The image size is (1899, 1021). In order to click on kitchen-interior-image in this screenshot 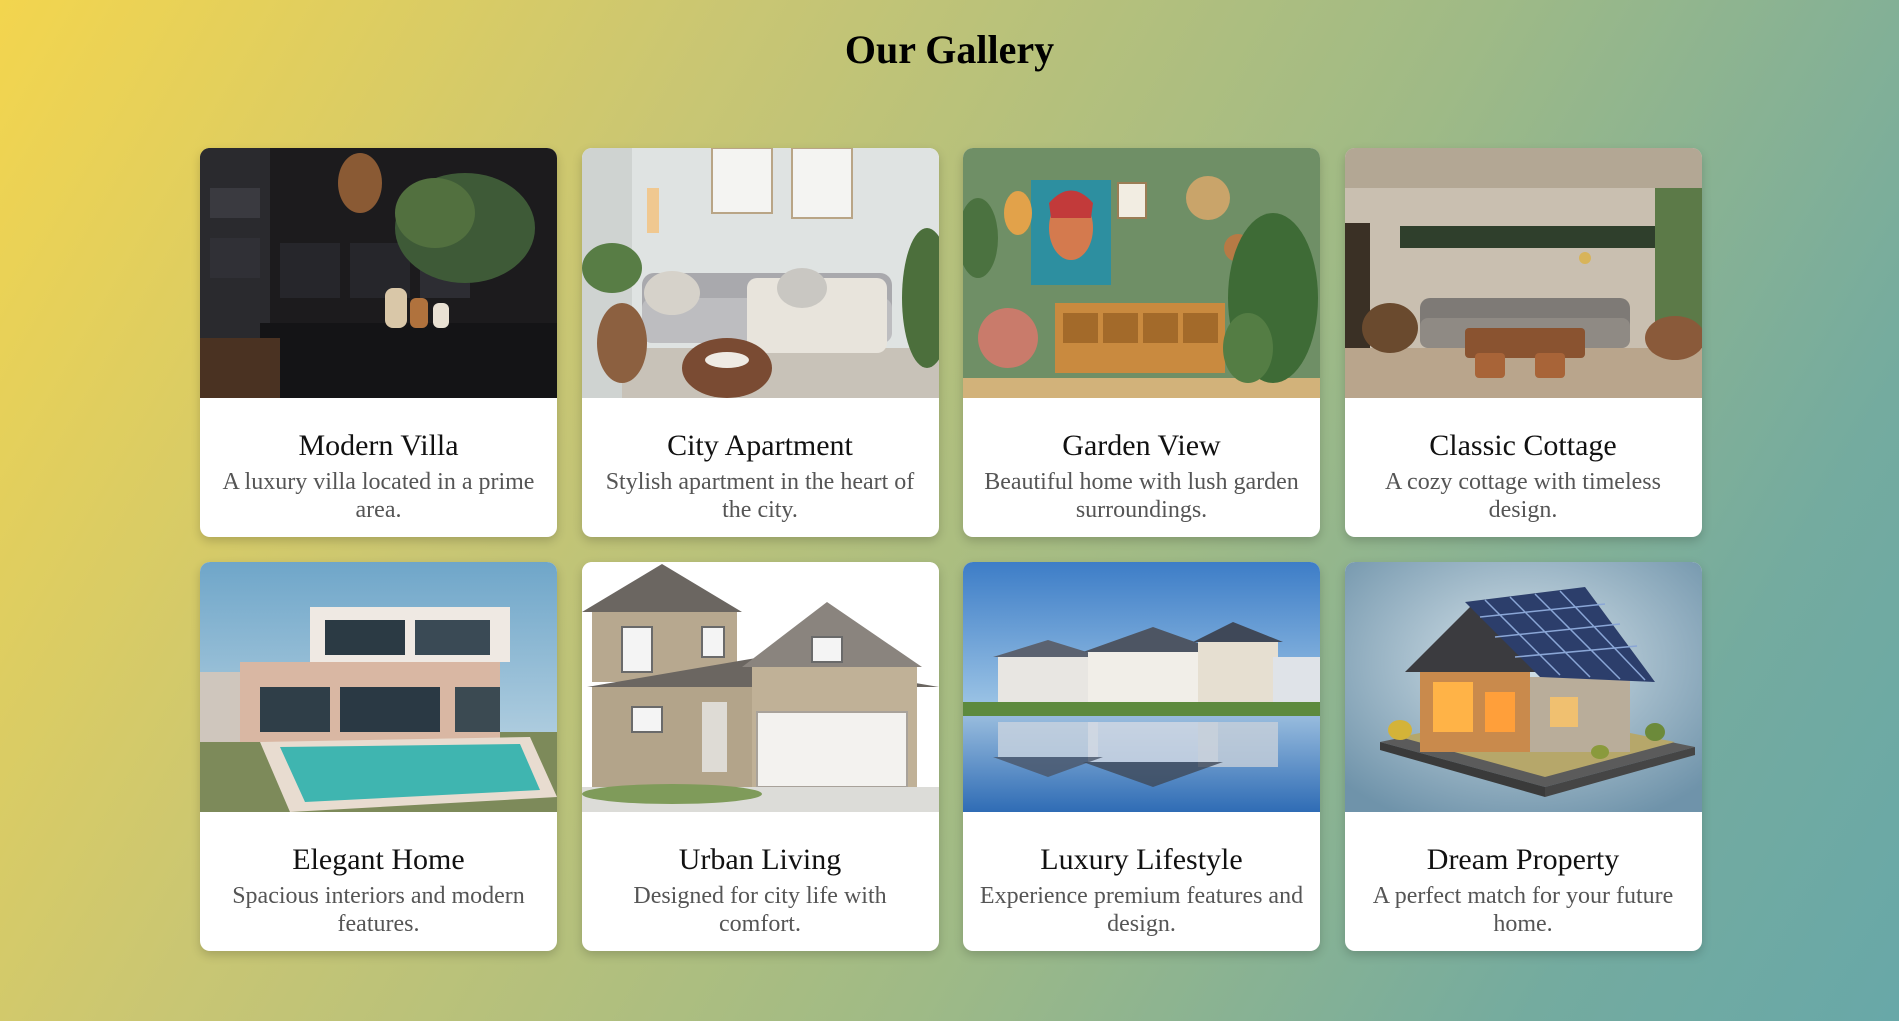, I will do `click(378, 273)`.